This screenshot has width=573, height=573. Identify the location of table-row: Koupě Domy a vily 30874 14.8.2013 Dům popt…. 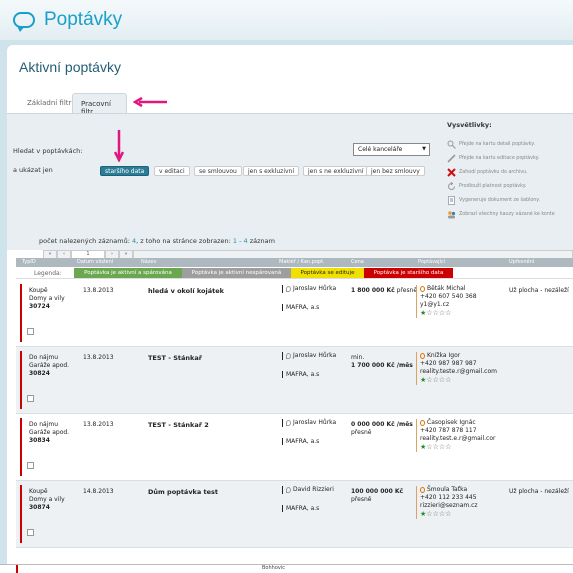
(294, 514).